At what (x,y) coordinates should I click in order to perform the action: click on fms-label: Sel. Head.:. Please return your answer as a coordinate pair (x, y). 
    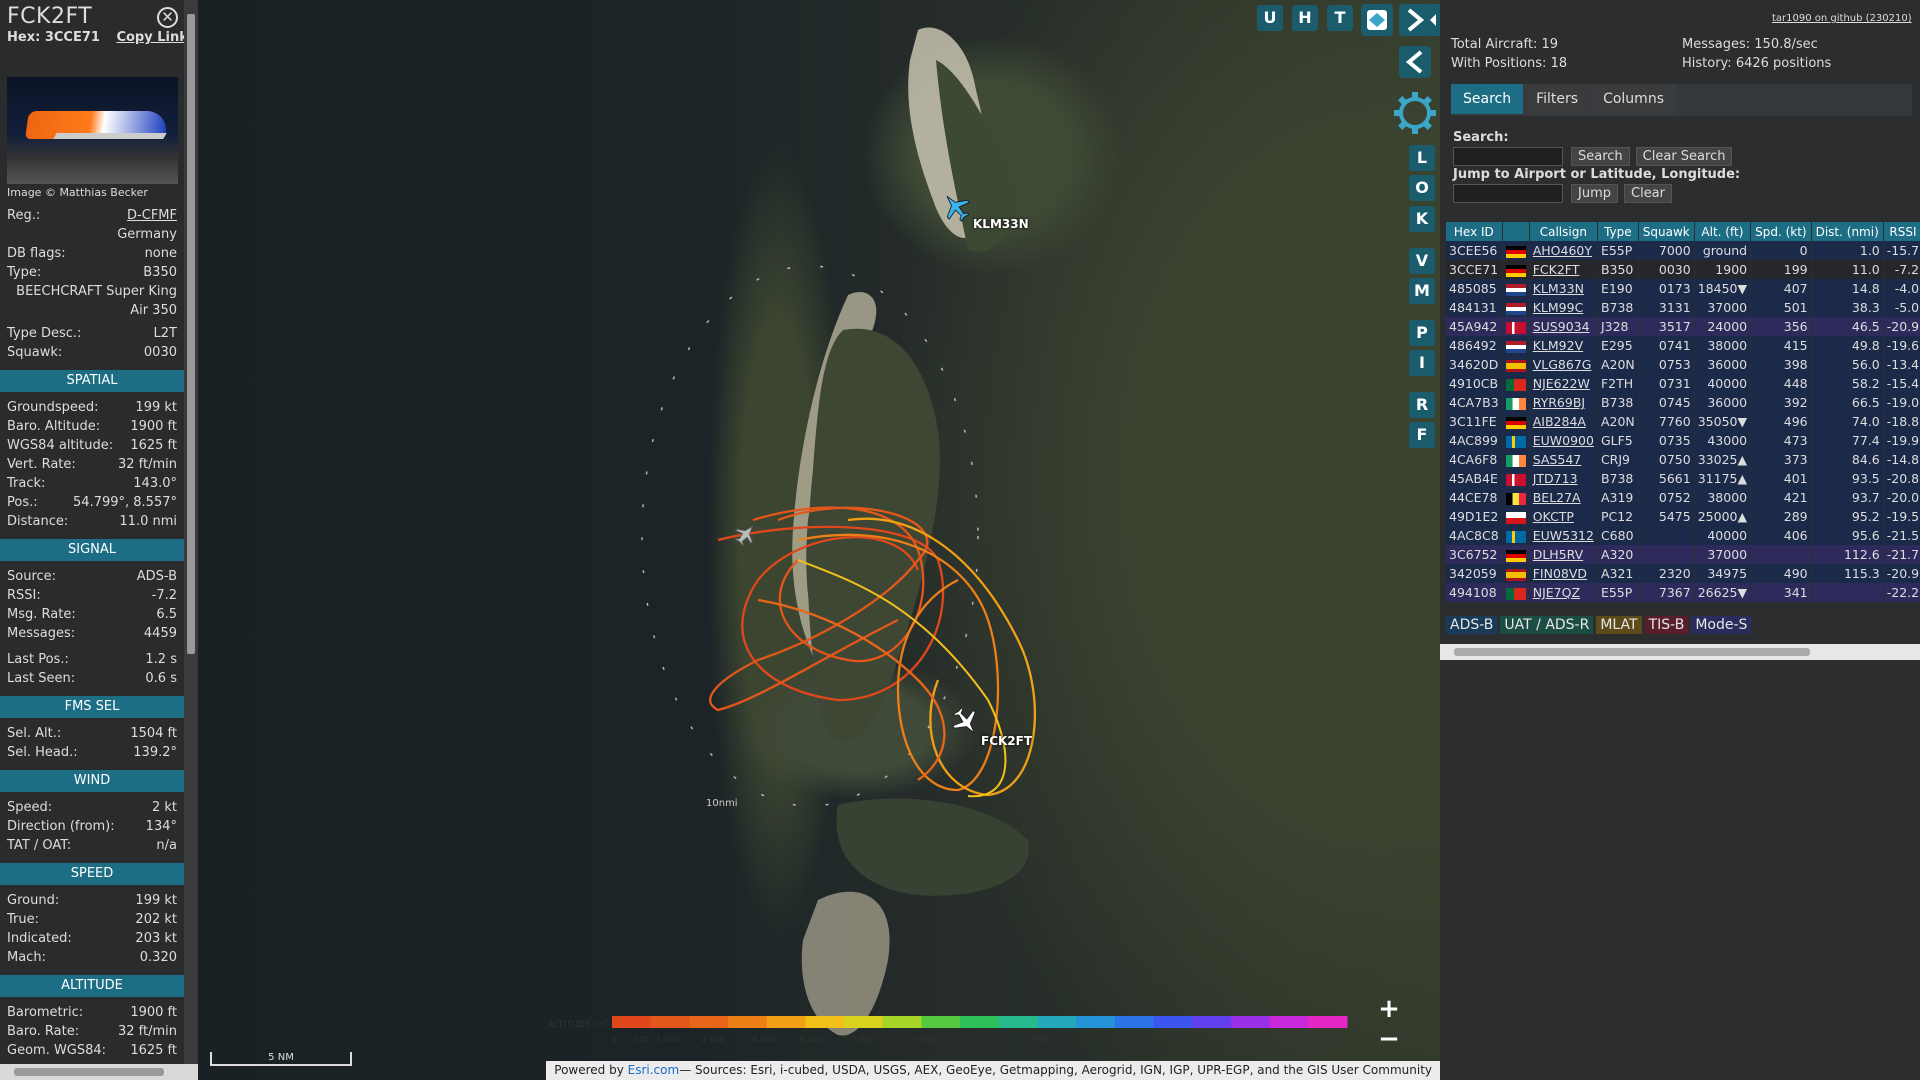
    Looking at the image, I should click on (42, 752).